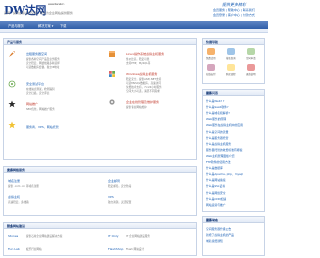 This screenshot has height=258, width=320. Describe the element at coordinates (36, 54) in the screenshot. I see `product-name: 出租服务器空间` at that location.